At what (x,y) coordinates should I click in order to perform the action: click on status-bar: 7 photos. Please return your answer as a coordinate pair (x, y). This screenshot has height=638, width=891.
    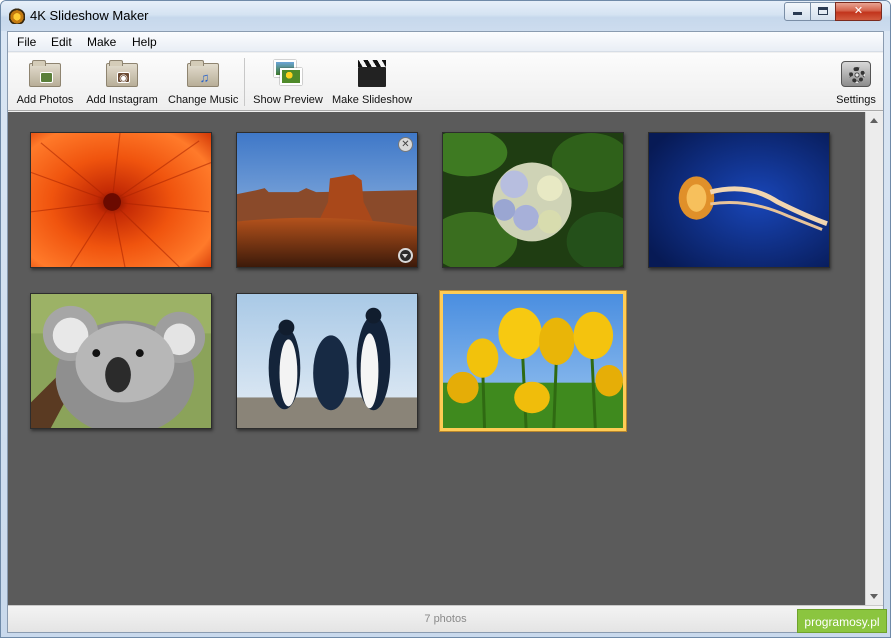
    Looking at the image, I should click on (445, 618).